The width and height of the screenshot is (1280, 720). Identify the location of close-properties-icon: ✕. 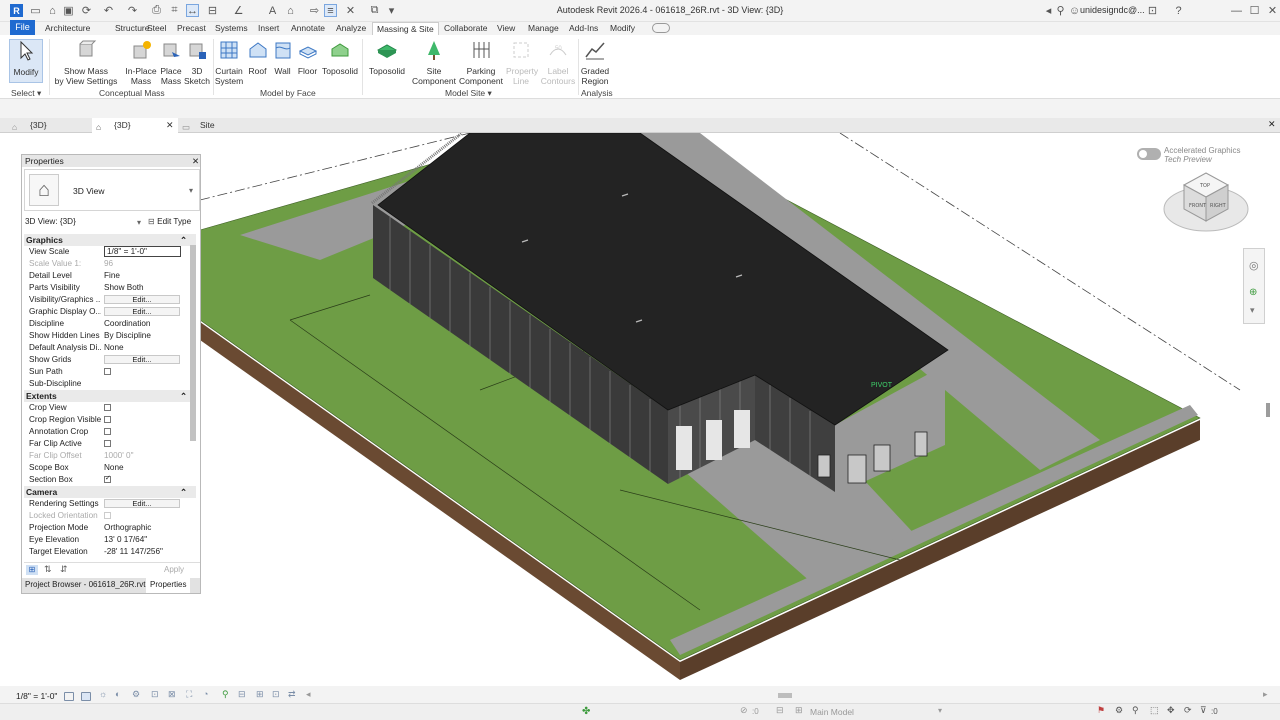
(195, 161).